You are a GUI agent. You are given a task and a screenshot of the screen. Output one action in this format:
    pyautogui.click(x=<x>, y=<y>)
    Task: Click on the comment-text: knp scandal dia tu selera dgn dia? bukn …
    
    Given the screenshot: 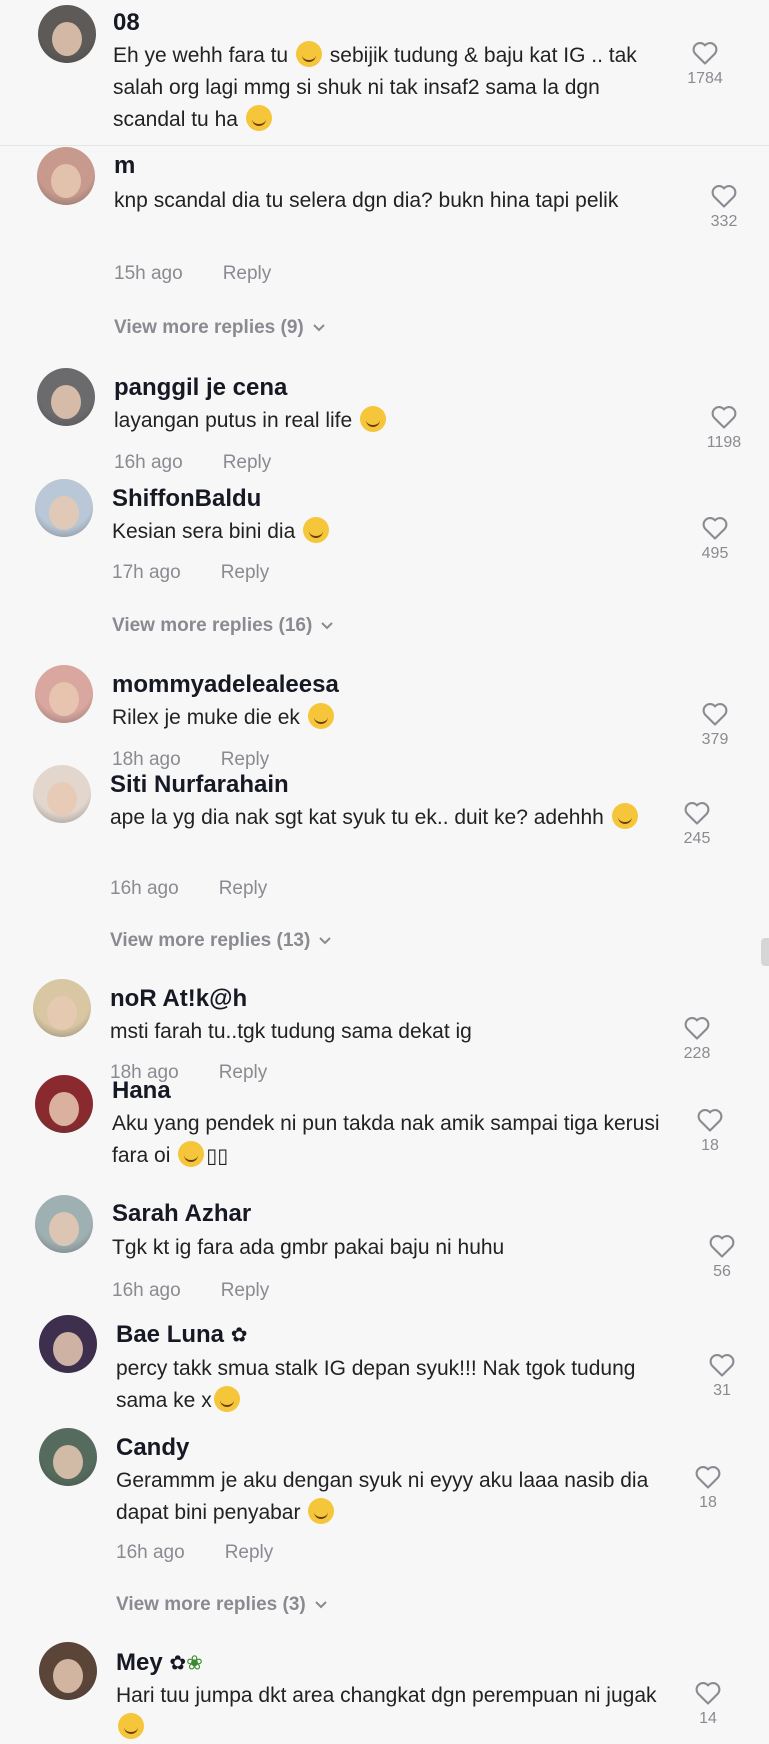 What is the action you would take?
    pyautogui.click(x=366, y=200)
    